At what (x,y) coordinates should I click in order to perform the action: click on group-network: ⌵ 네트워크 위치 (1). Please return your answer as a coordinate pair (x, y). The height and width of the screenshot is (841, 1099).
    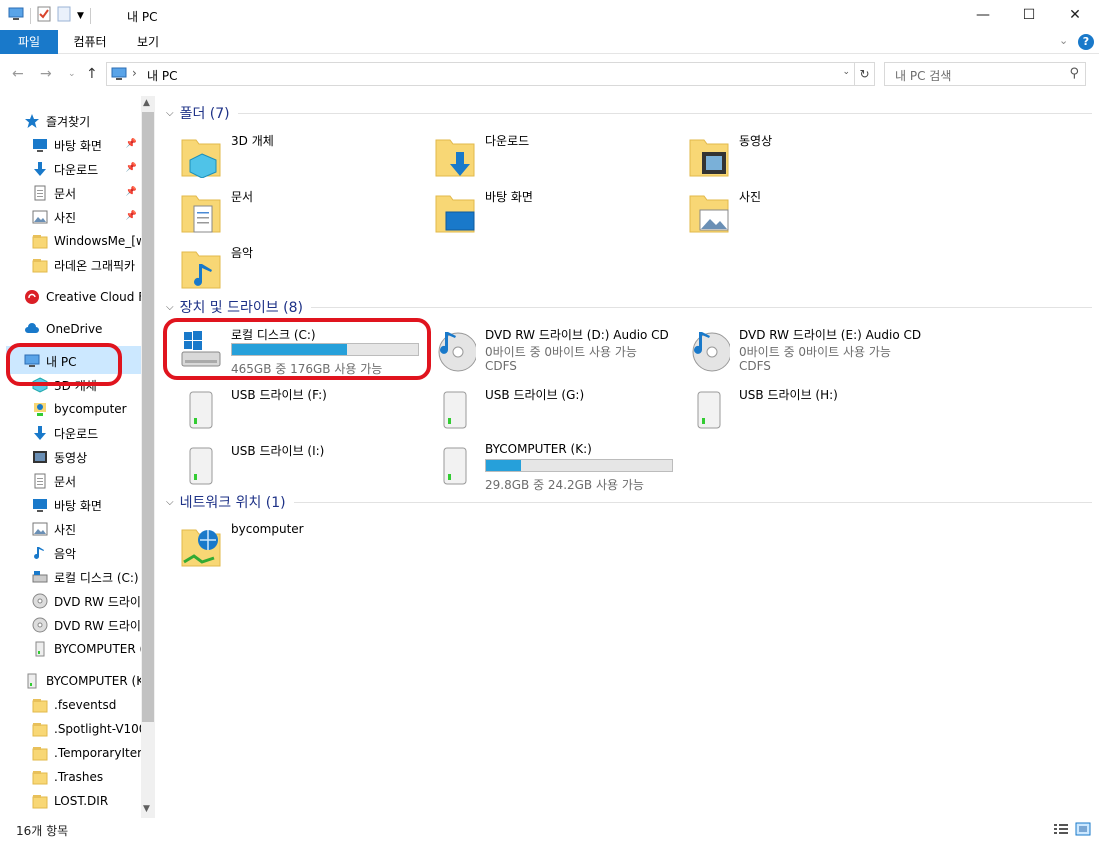
    Looking at the image, I should click on (627, 502).